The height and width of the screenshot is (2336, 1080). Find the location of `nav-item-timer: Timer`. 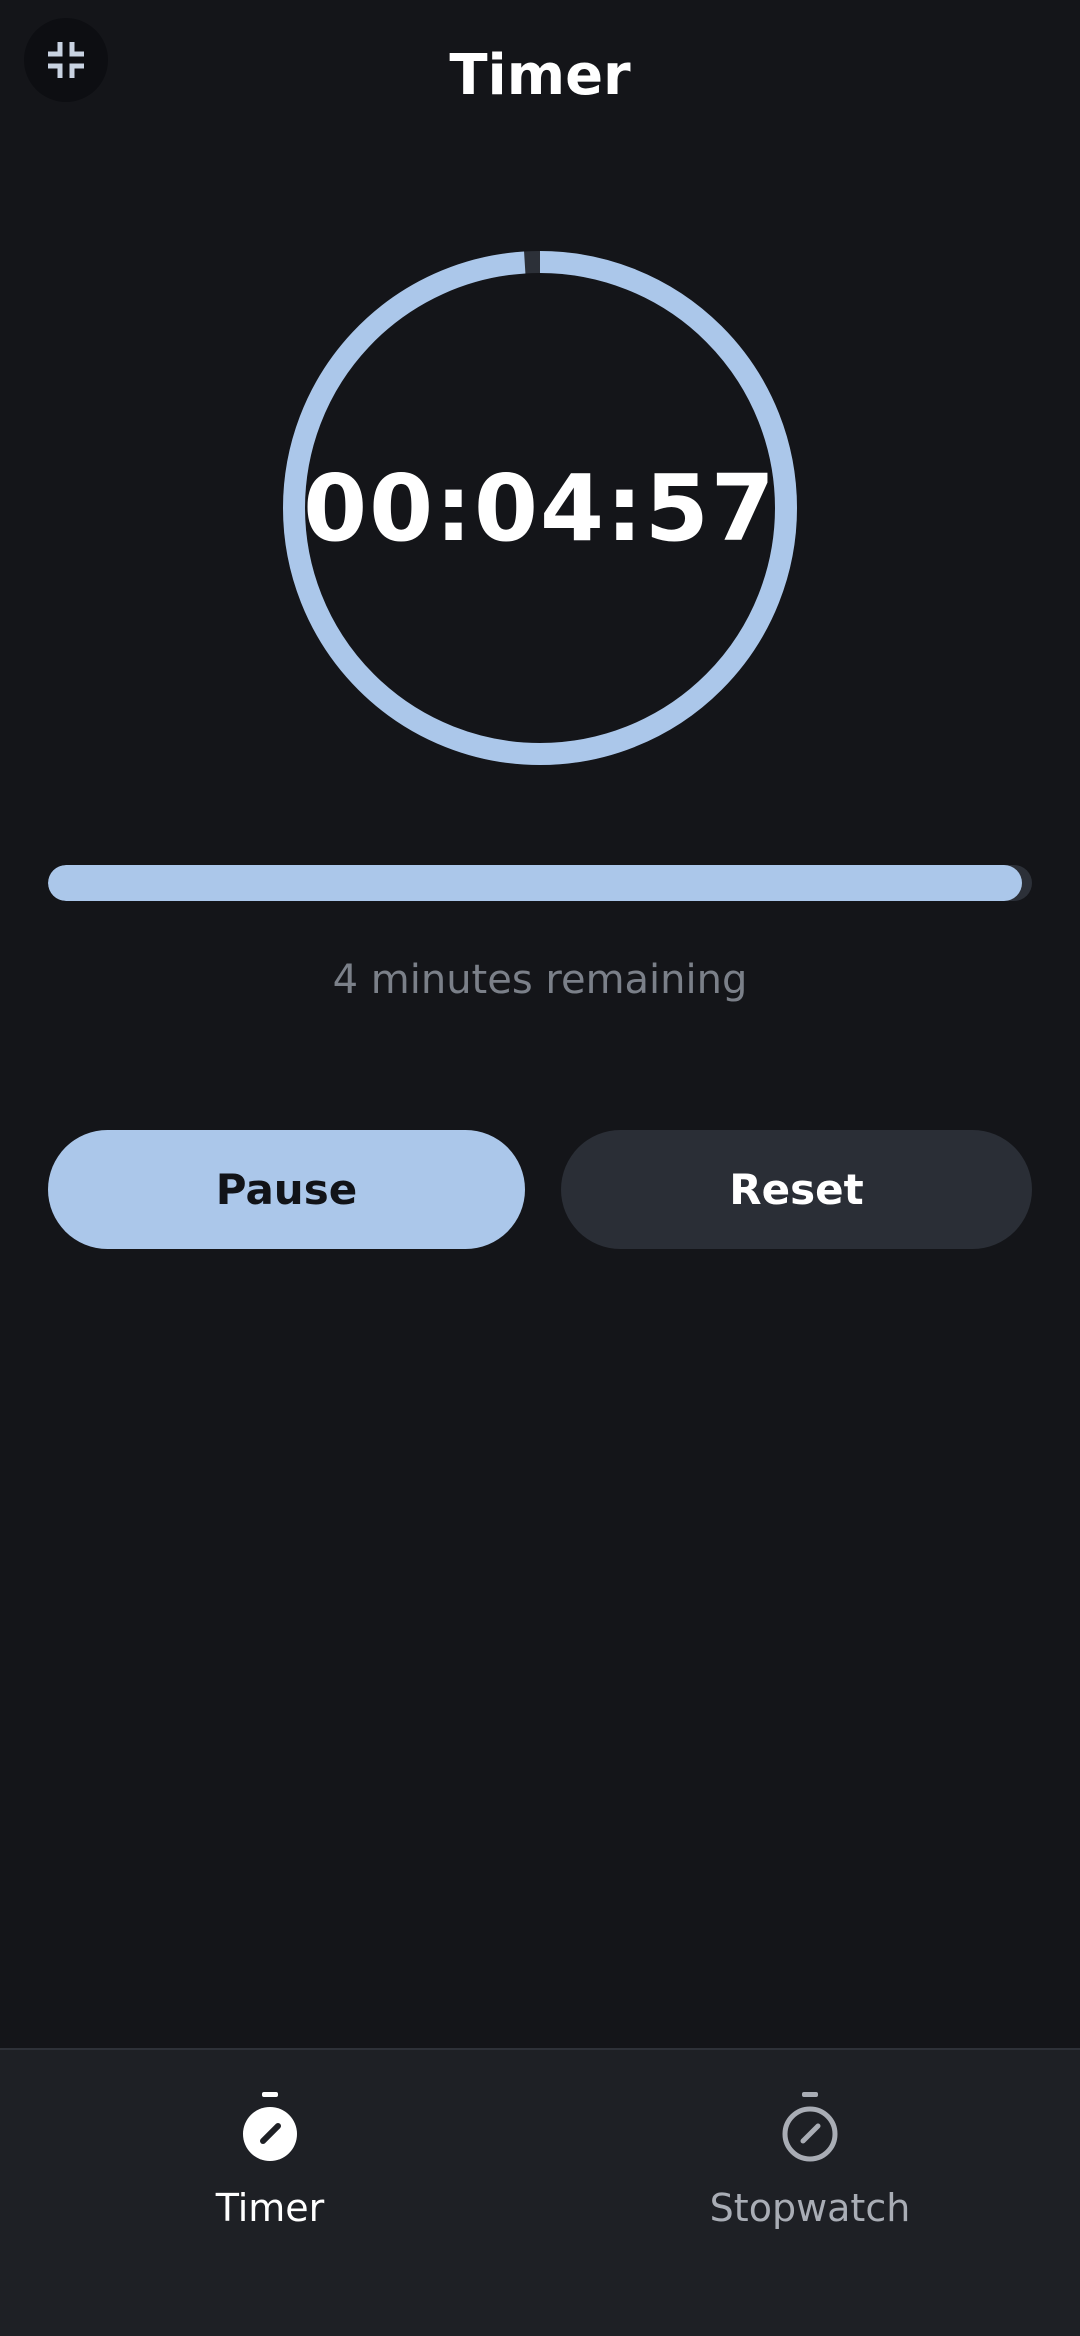

nav-item-timer: Timer is located at coordinates (270, 2190).